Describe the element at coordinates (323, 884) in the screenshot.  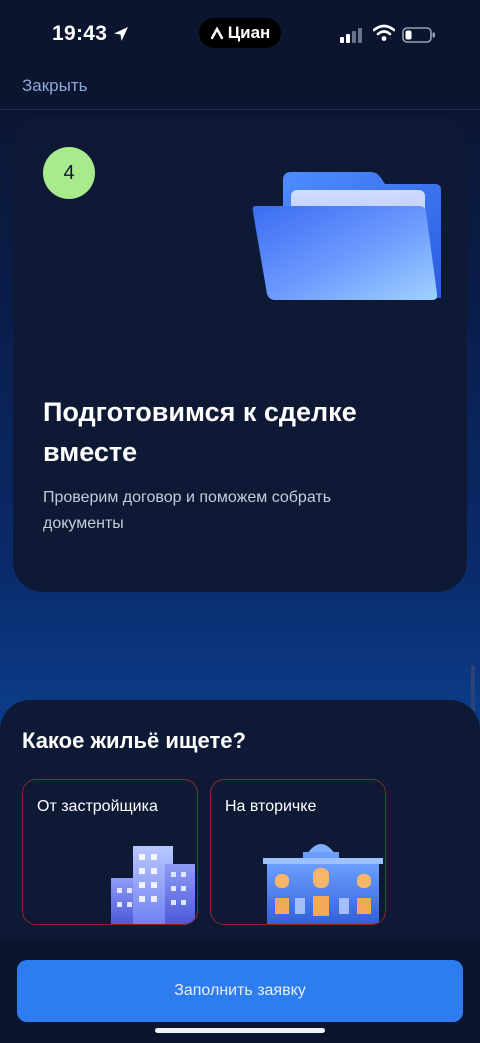
I see `resale-building-illustration` at that location.